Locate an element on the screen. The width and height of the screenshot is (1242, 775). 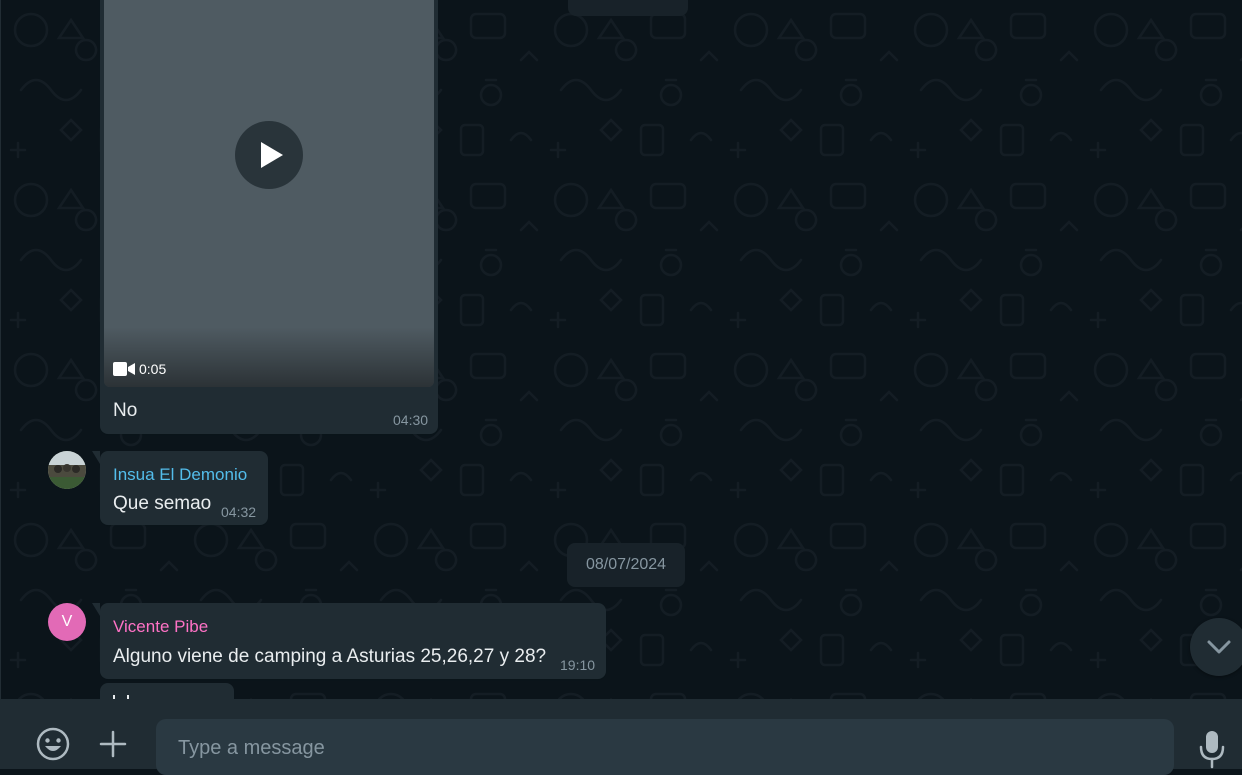
plus-icon is located at coordinates (113, 744).